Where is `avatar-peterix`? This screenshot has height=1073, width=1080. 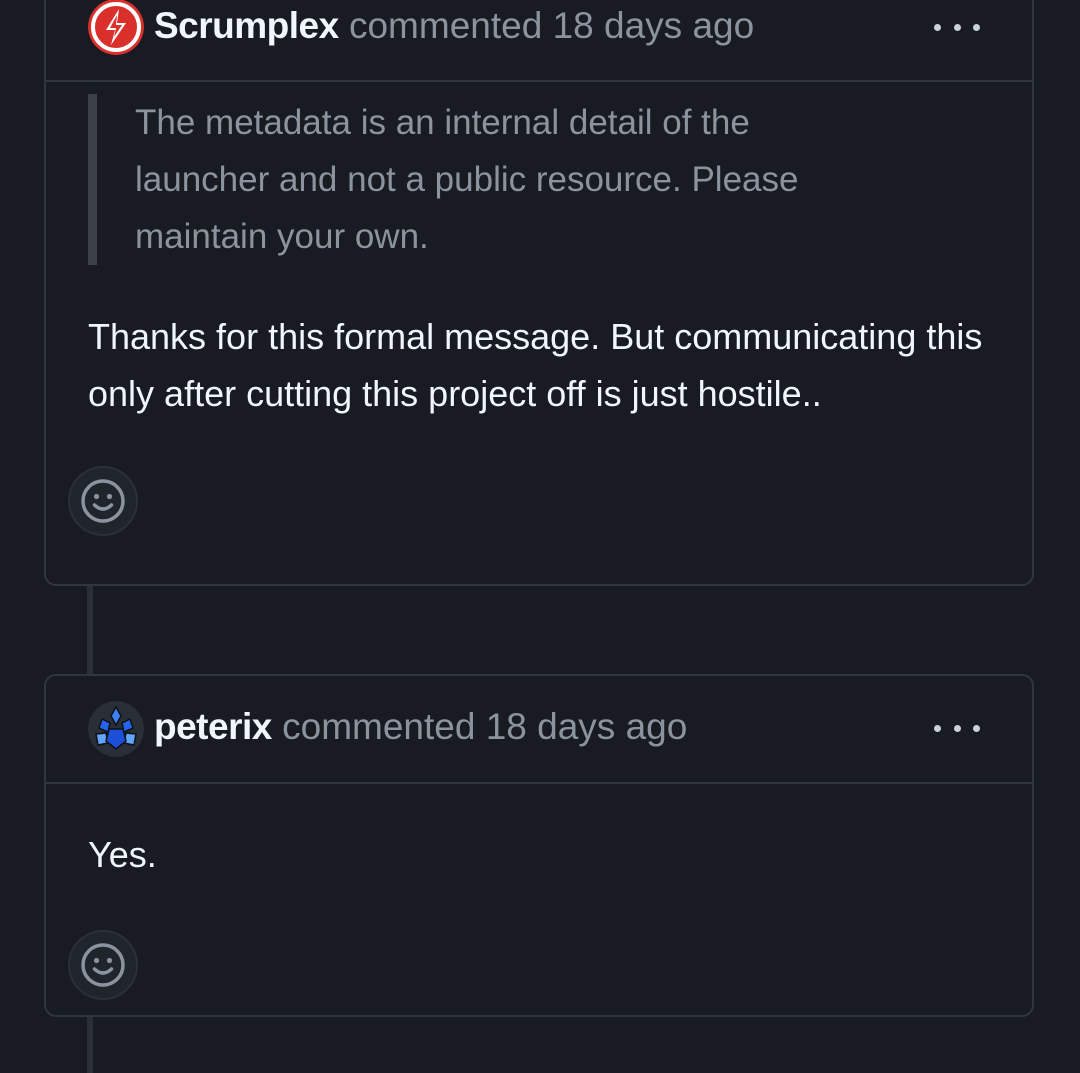
avatar-peterix is located at coordinates (116, 729).